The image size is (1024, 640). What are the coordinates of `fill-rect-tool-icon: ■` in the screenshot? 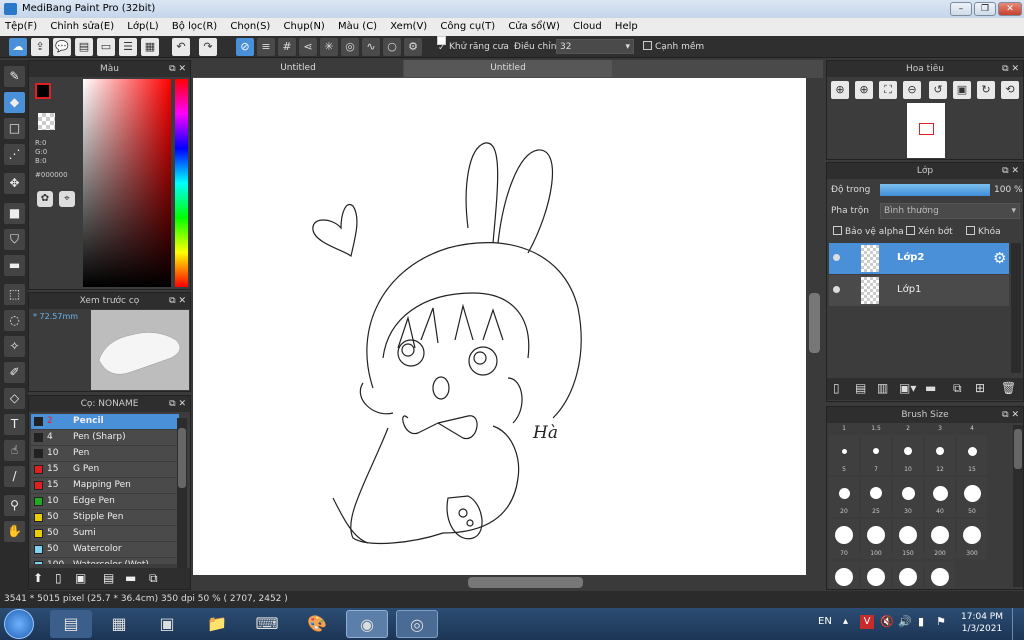 It's located at (14, 213).